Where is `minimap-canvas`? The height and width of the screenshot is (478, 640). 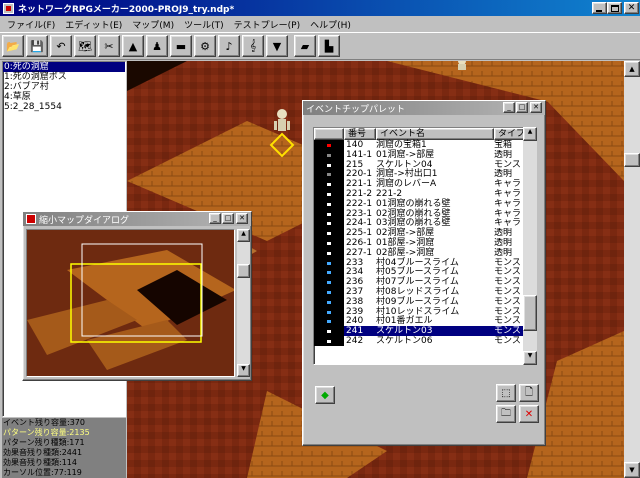
minimap-canvas is located at coordinates (130, 303).